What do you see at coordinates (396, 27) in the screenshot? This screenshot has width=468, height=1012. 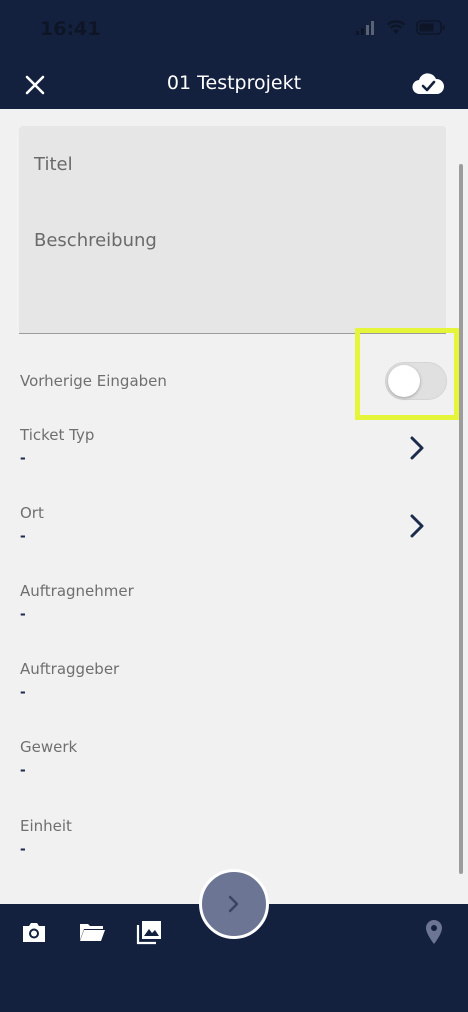 I see `wifi-icon` at bounding box center [396, 27].